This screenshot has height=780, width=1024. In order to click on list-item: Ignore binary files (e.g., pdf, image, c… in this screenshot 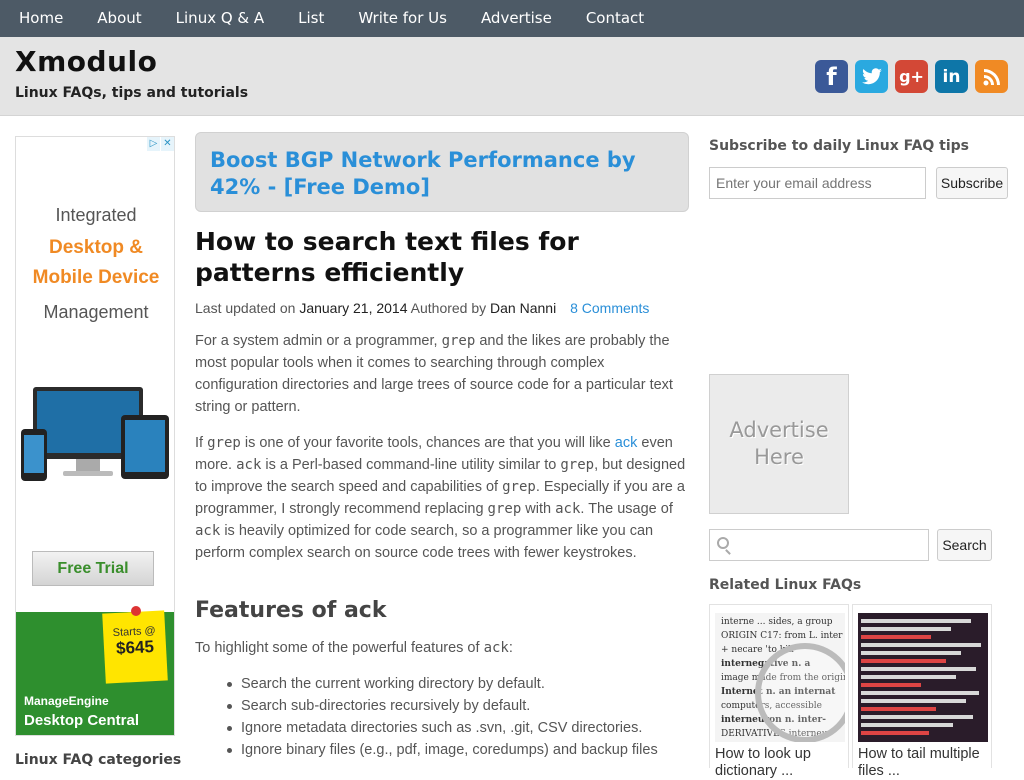, I will do `click(459, 750)`.